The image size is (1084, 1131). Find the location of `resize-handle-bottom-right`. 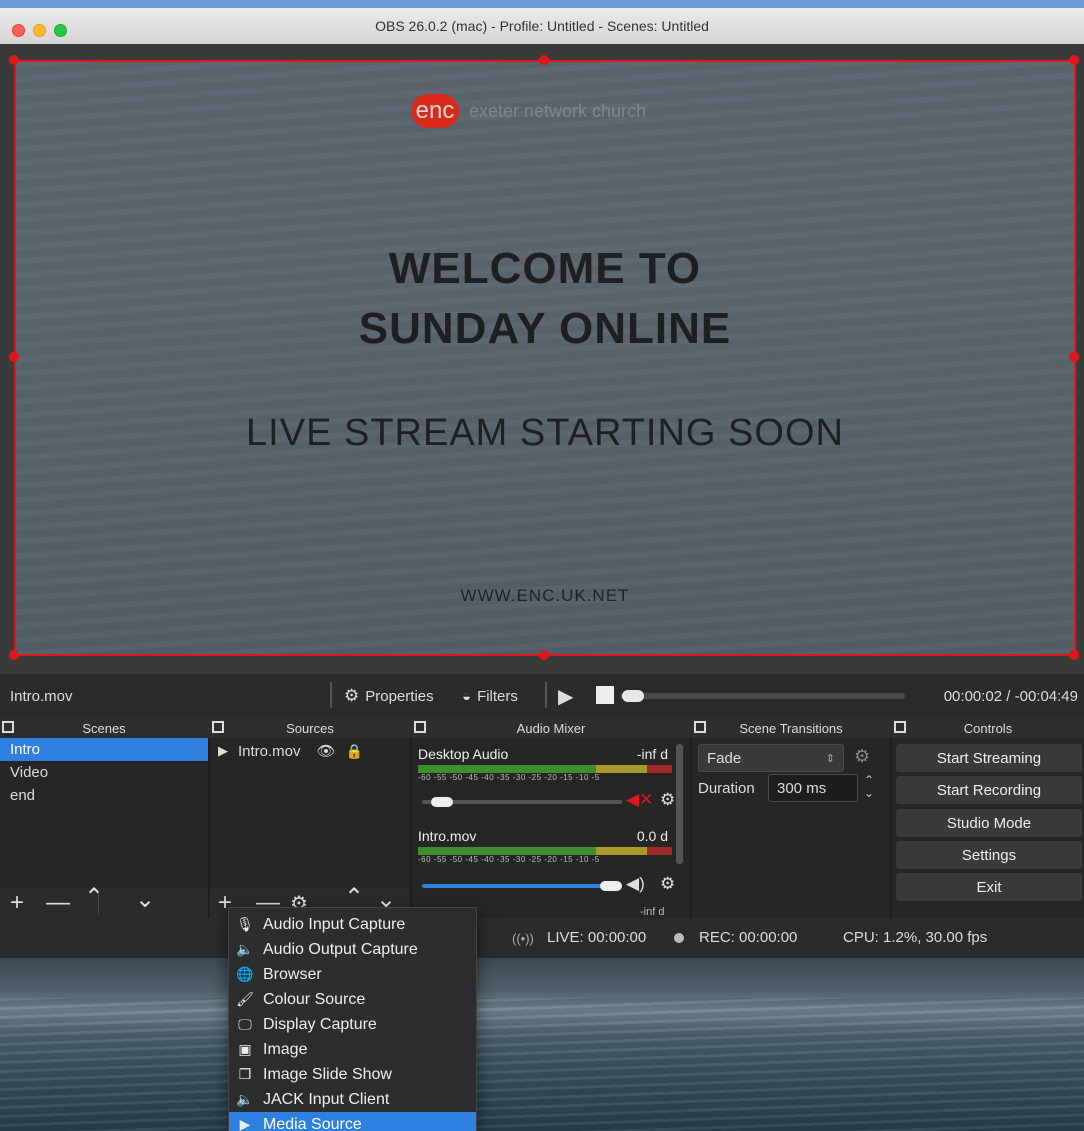

resize-handle-bottom-right is located at coordinates (1074, 655).